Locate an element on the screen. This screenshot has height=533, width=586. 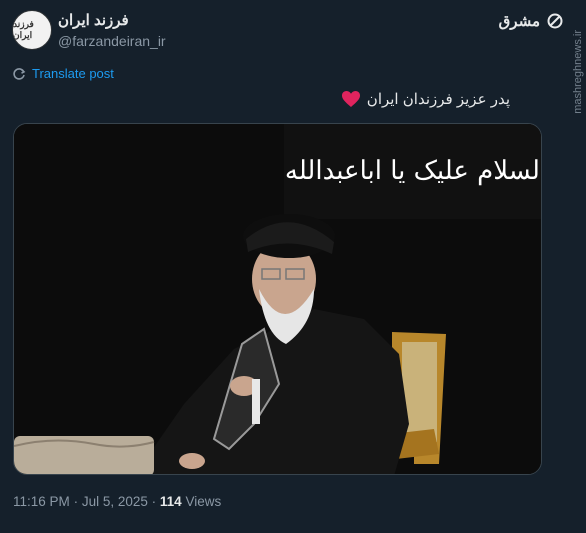
views-count: 114 is located at coordinates (170, 501).